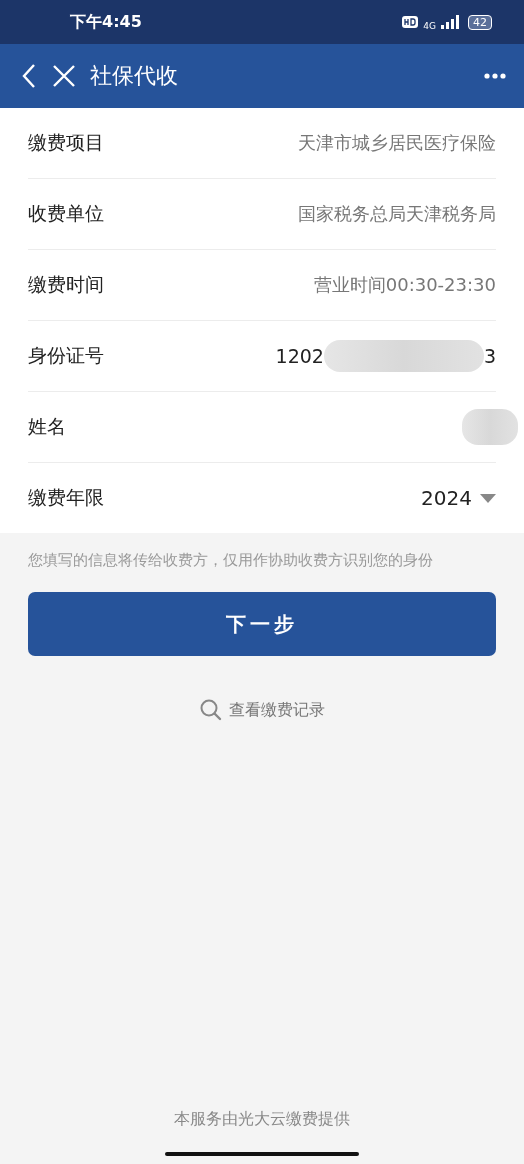 Image resolution: width=524 pixels, height=1164 pixels. Describe the element at coordinates (480, 22) in the screenshot. I see `battery-level: 42` at that location.